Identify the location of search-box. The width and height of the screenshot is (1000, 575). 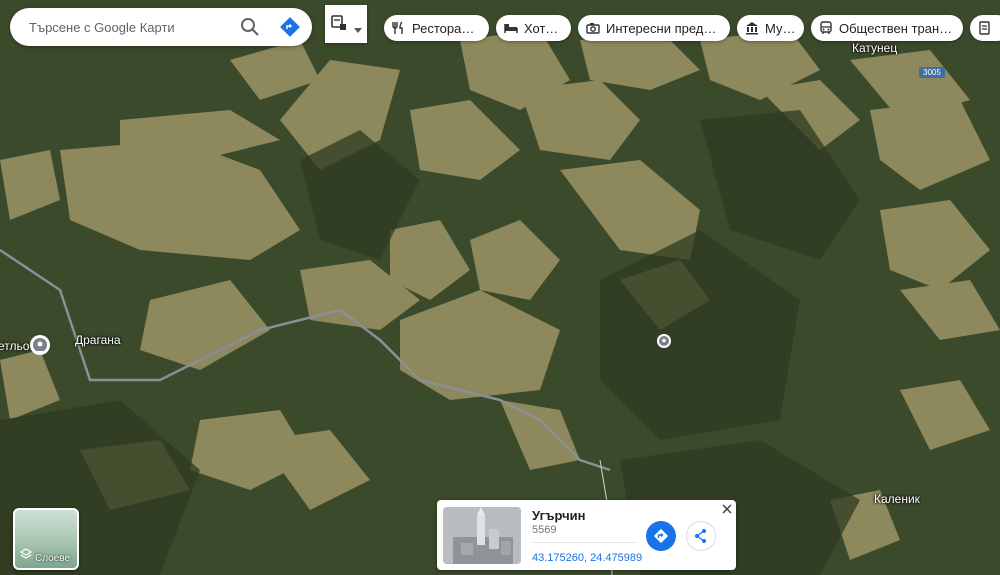
(161, 27).